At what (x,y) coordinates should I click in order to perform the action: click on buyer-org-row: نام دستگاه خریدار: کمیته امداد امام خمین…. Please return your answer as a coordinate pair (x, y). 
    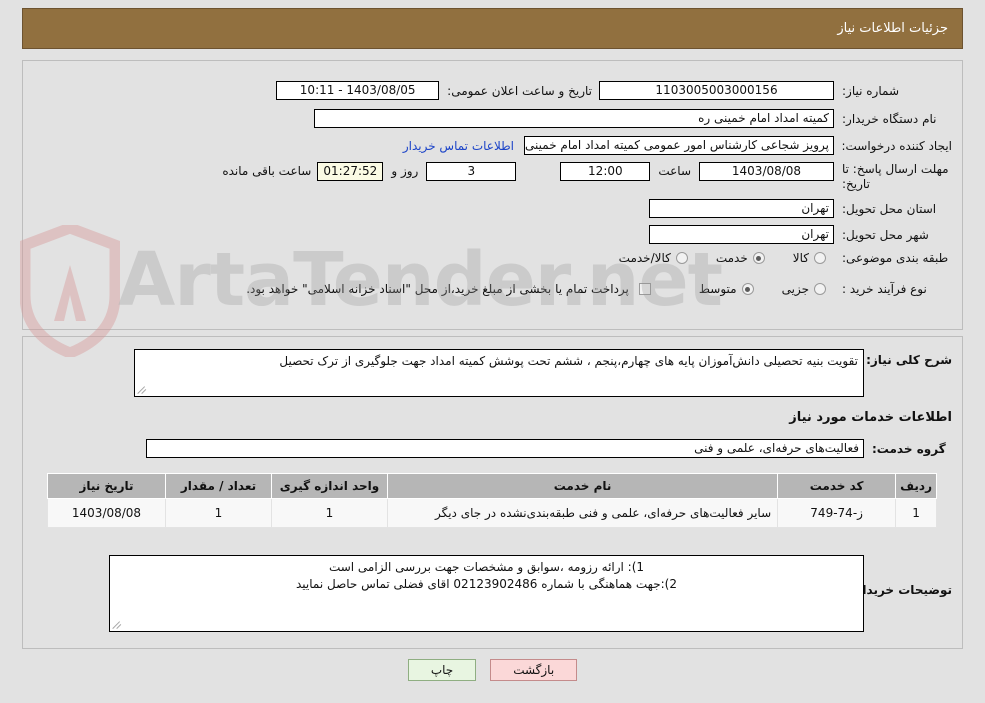
    Looking at the image, I should click on (633, 118).